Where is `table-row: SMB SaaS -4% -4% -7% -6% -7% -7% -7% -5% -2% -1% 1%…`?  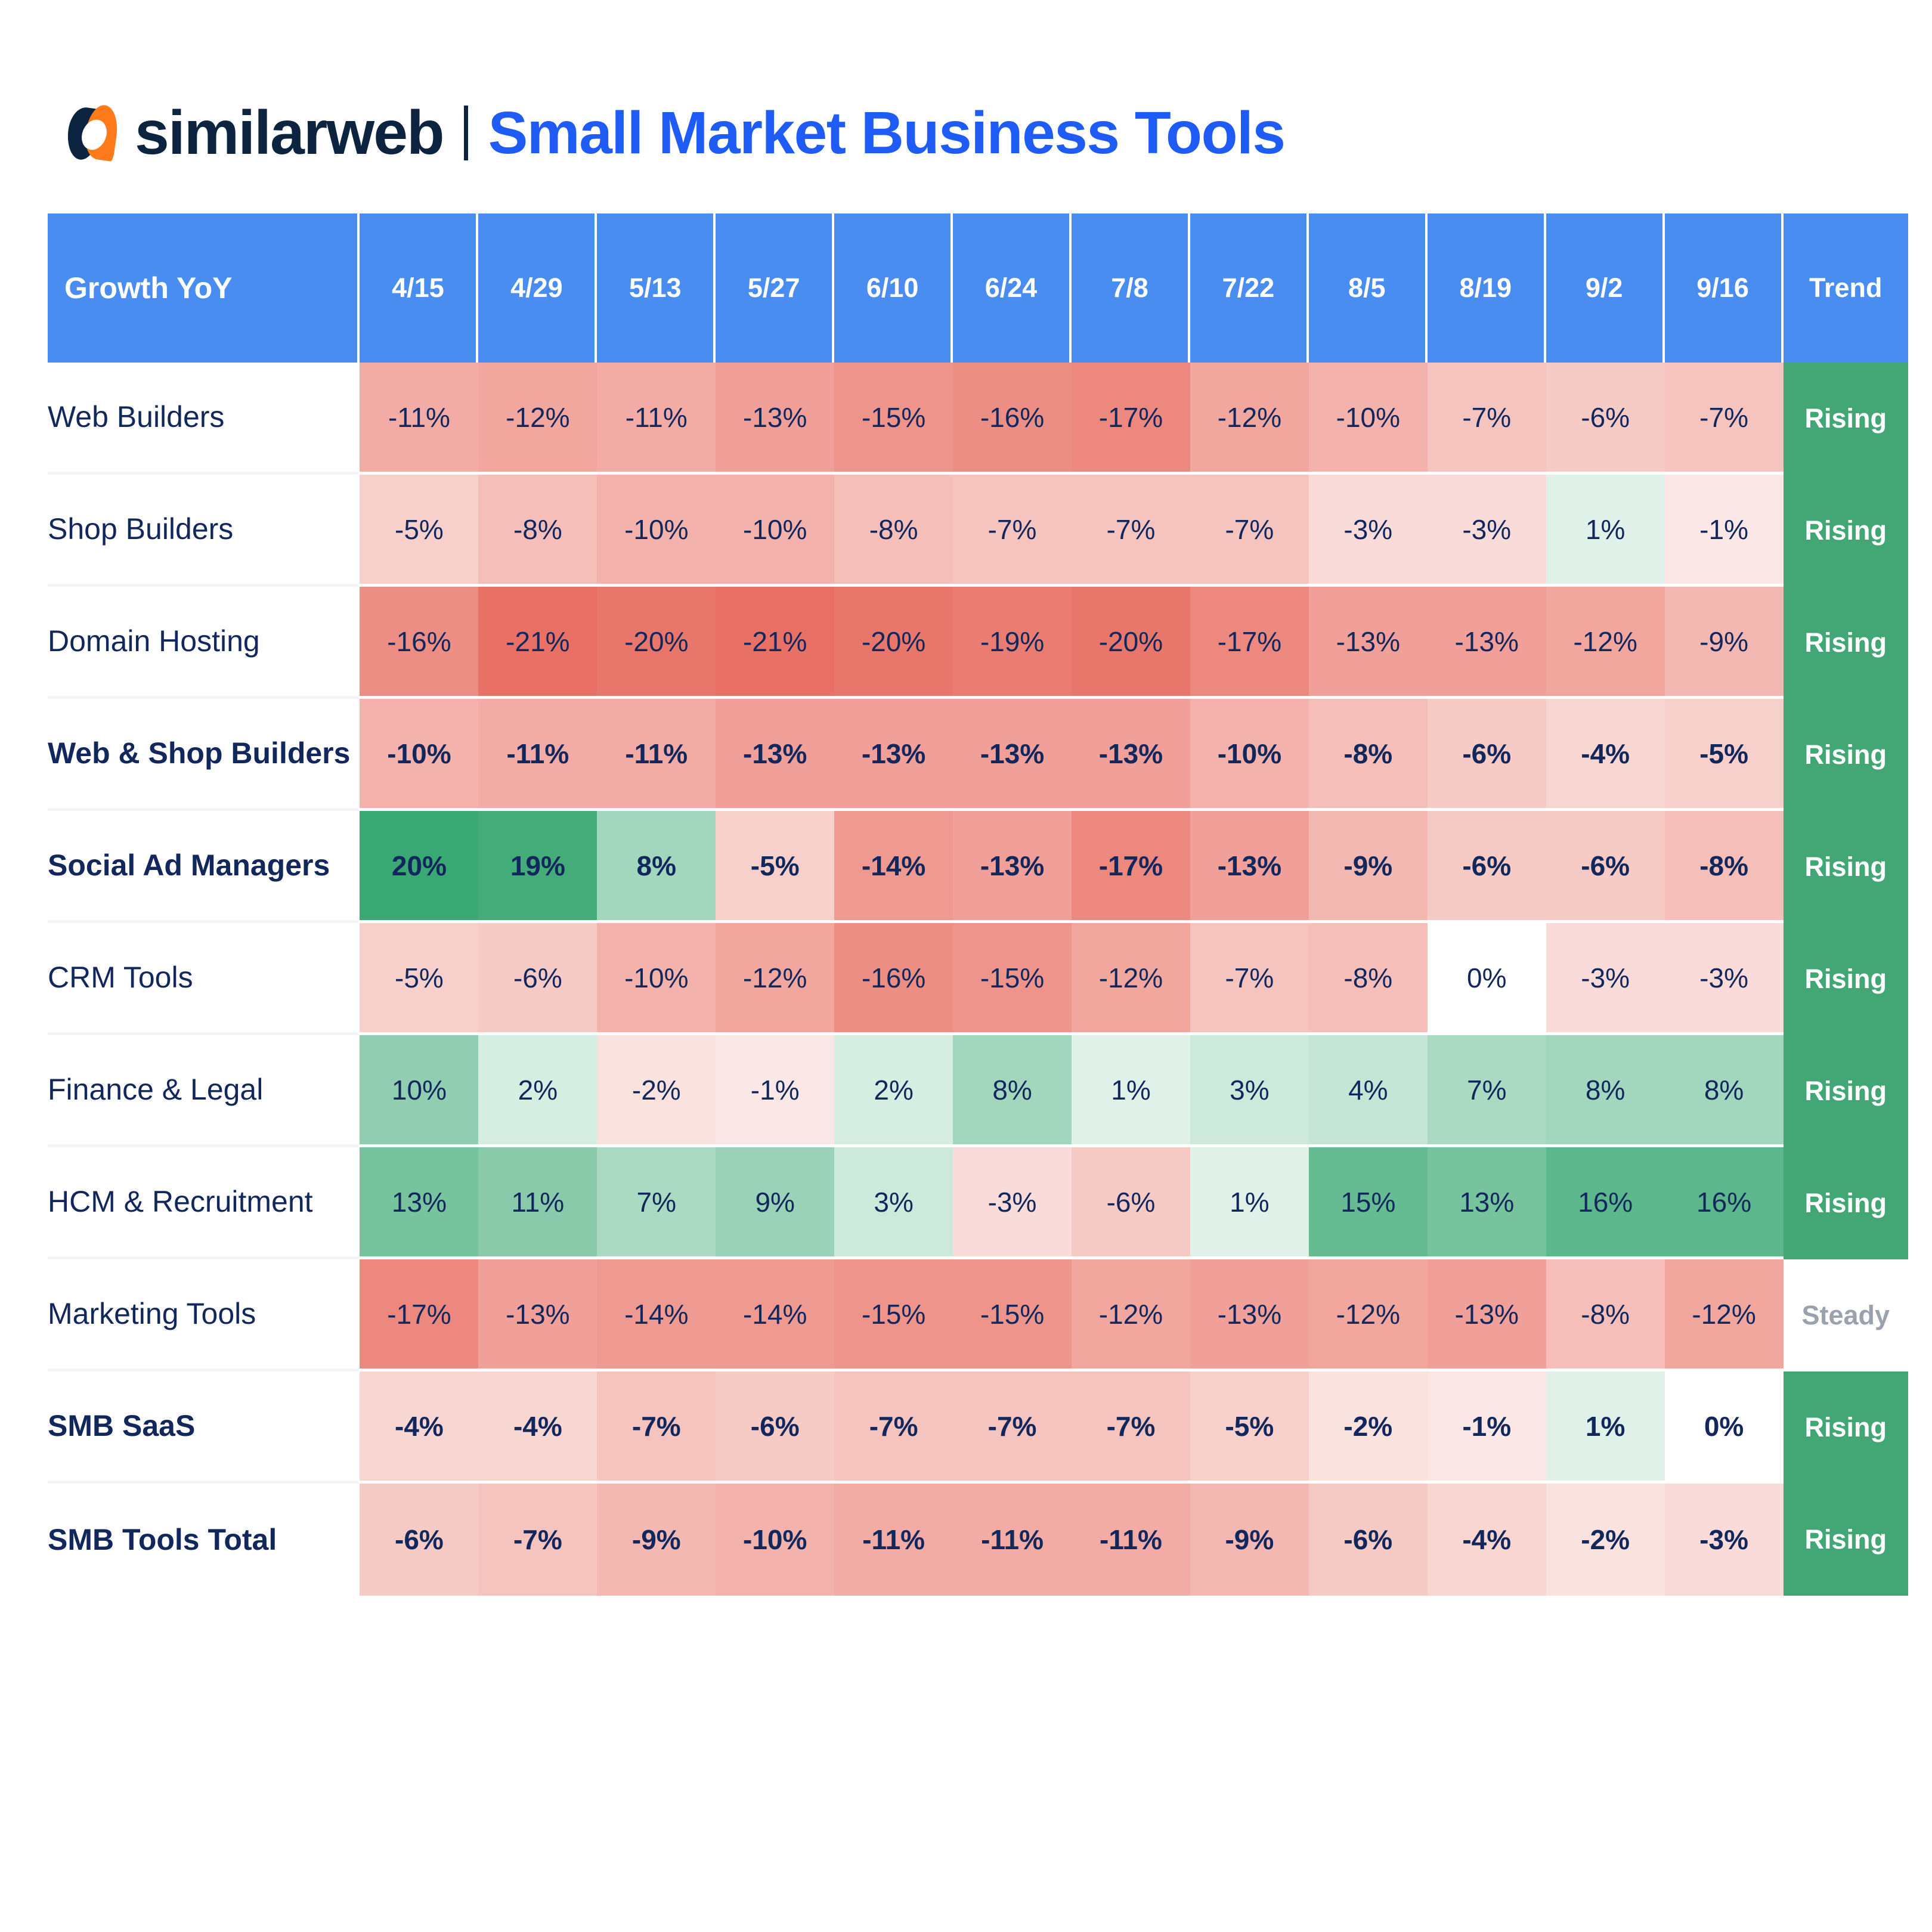
table-row: SMB SaaS -4% -4% -7% -6% -7% -7% -7% -5% -2% -1% 1%… is located at coordinates (978, 1428).